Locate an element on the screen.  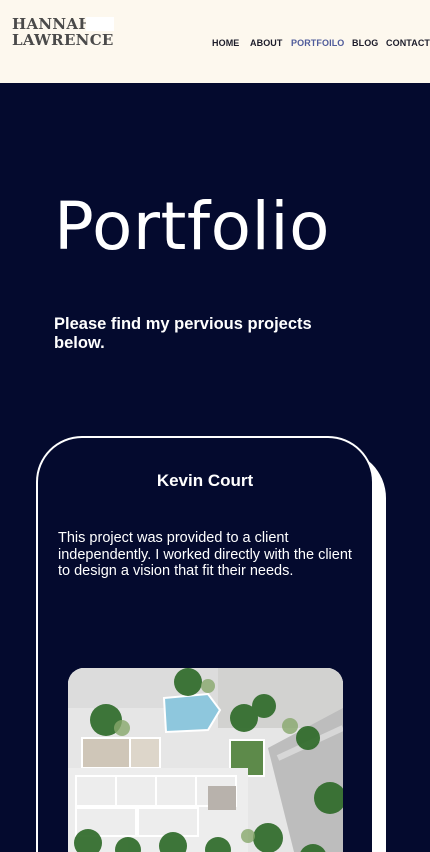
project-image is located at coordinates (205, 760).